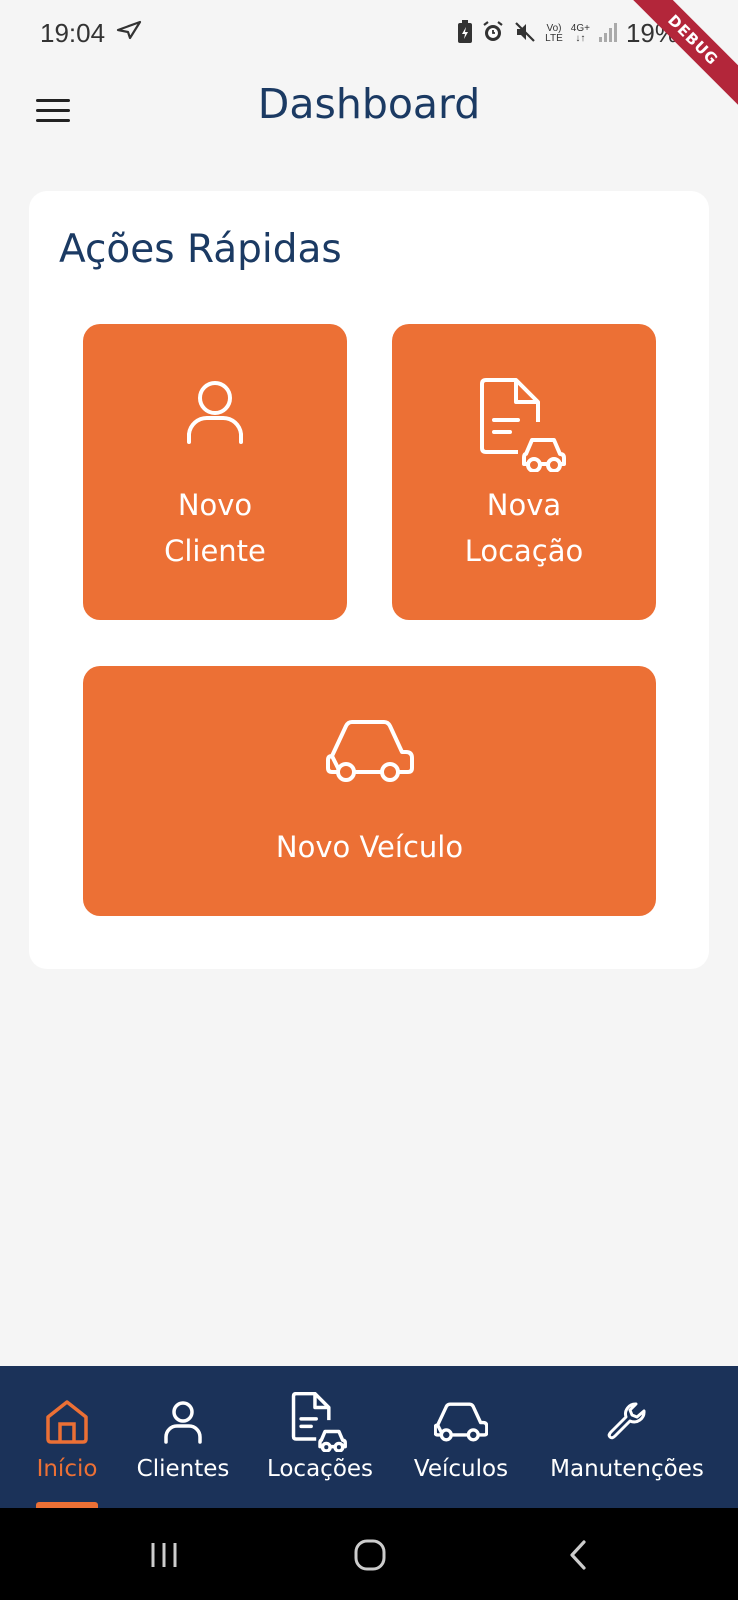 The width and height of the screenshot is (738, 1600). What do you see at coordinates (67, 1422) in the screenshot?
I see `home-icon` at bounding box center [67, 1422].